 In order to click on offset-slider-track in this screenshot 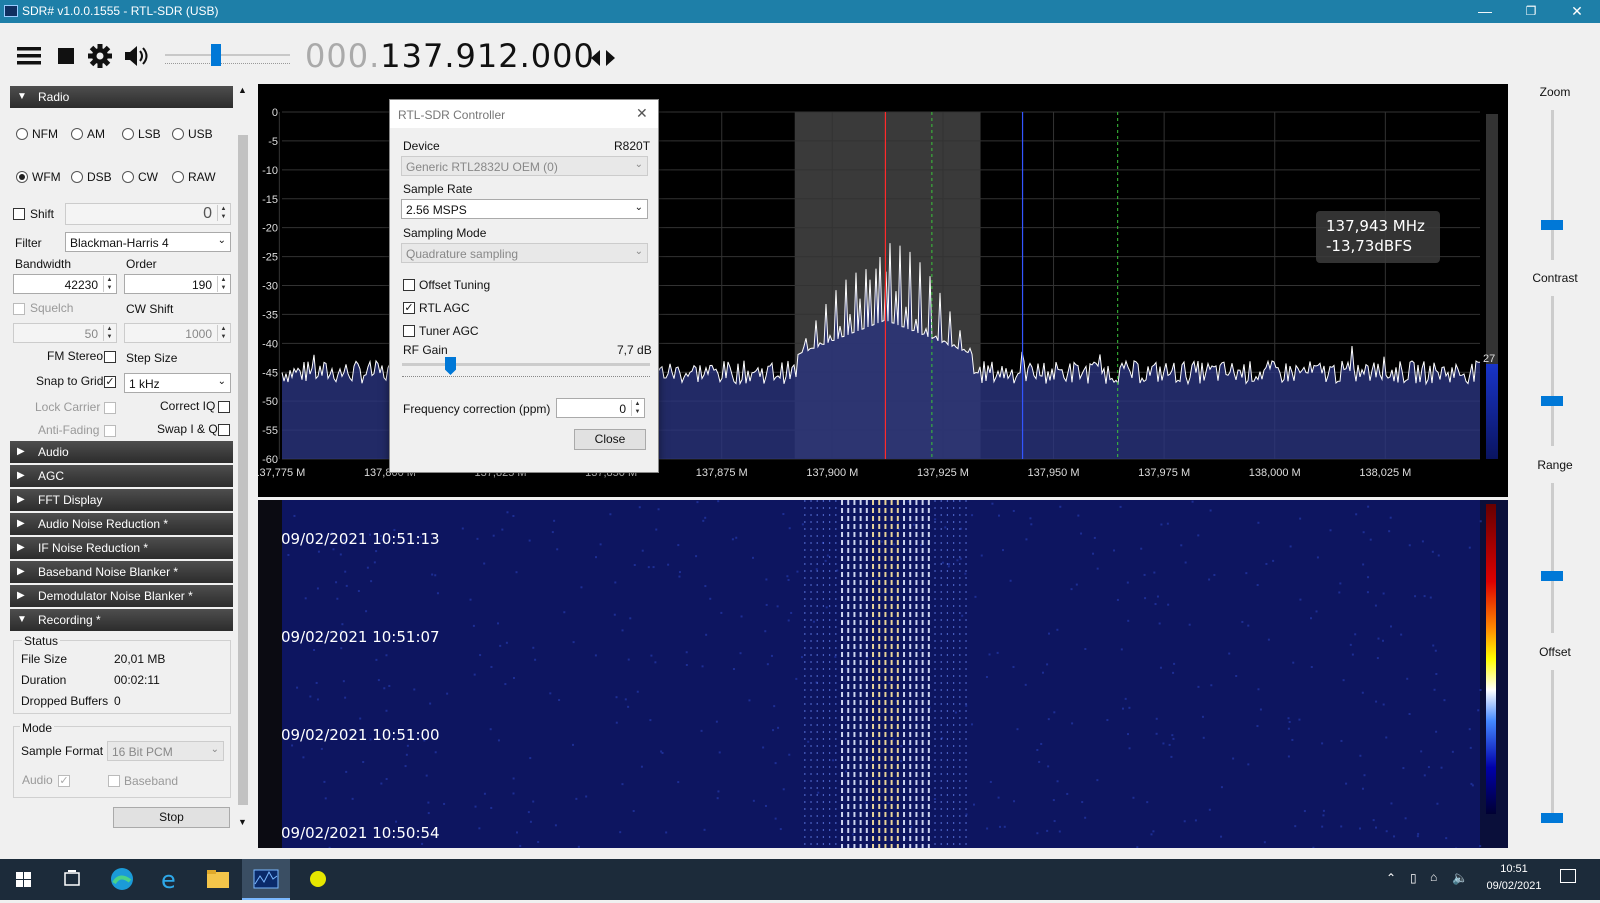, I will do `click(1552, 745)`.